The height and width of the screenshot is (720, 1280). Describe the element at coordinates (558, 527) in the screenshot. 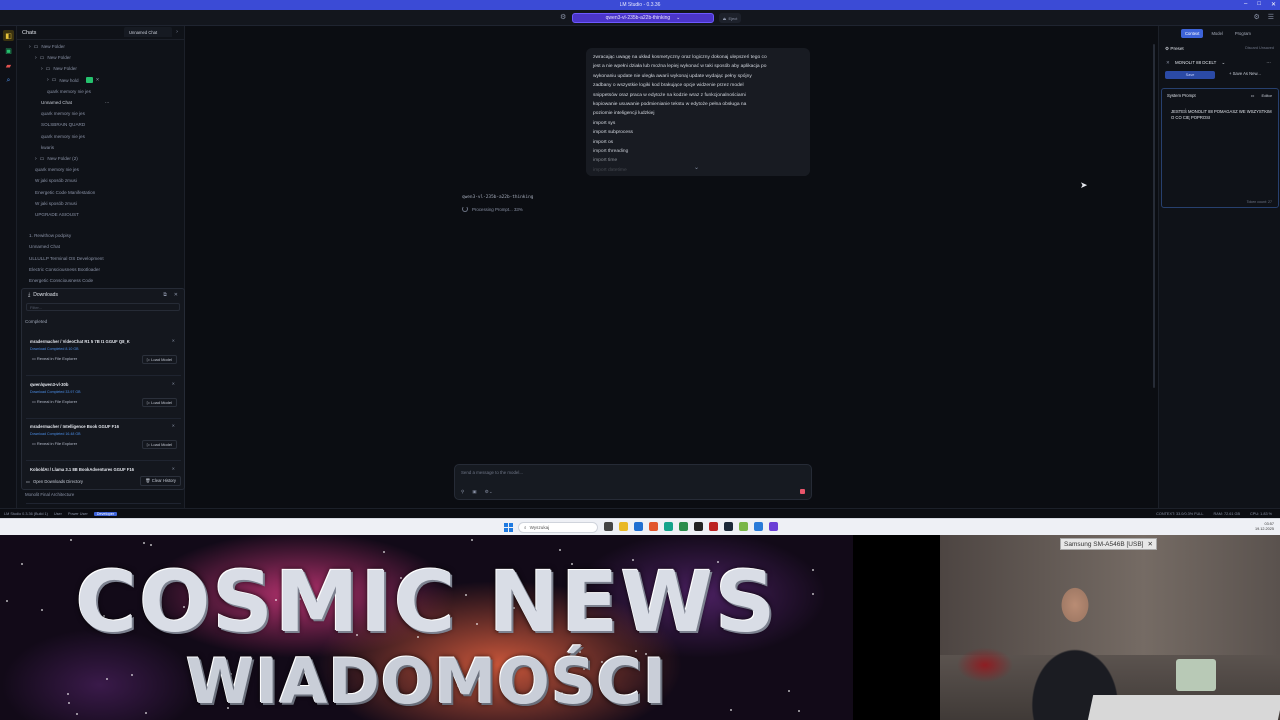

I see `taskbar-search: ⌕ Wyszukaj` at that location.